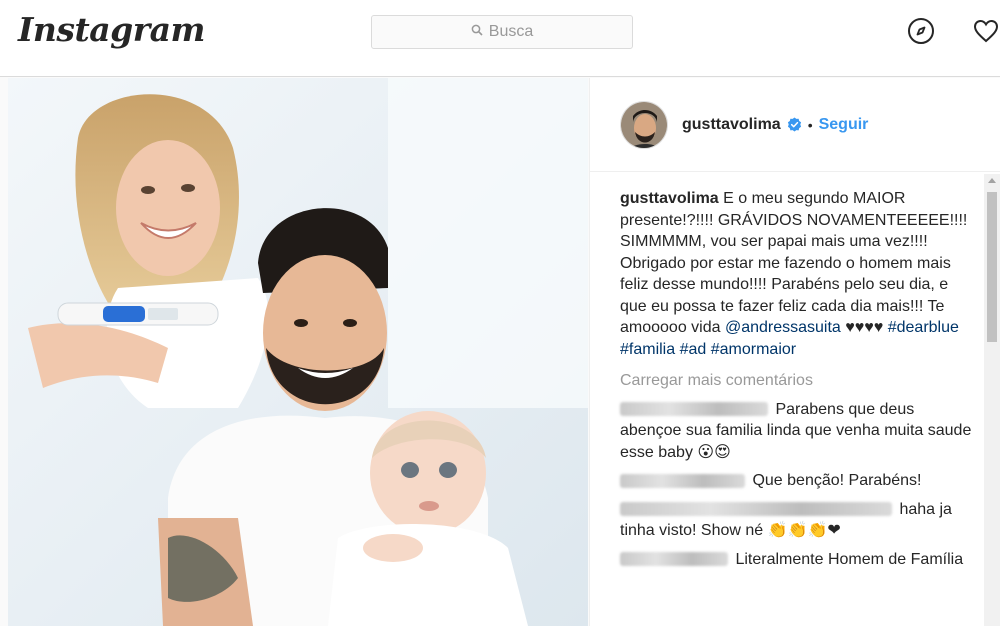 The width and height of the screenshot is (1000, 626). Describe the element at coordinates (669, 198) in the screenshot. I see `caption-username: gusttavolima` at that location.